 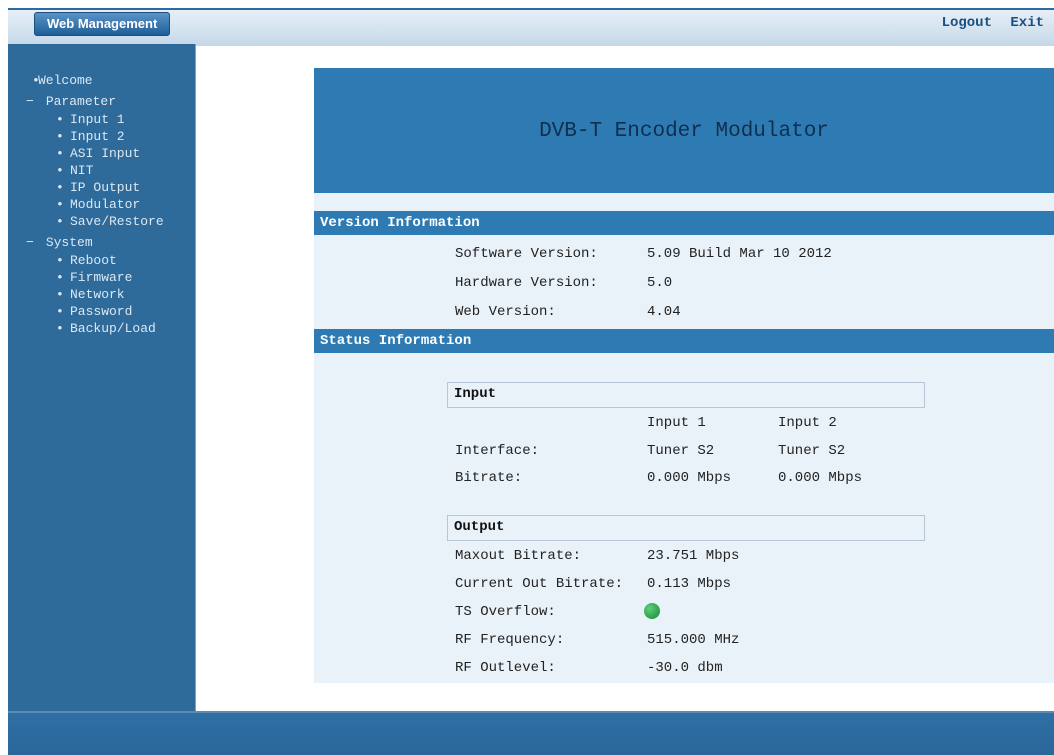 What do you see at coordinates (689, 584) in the screenshot?
I see `current-out-bitrate-value: 0.113 Mbps` at bounding box center [689, 584].